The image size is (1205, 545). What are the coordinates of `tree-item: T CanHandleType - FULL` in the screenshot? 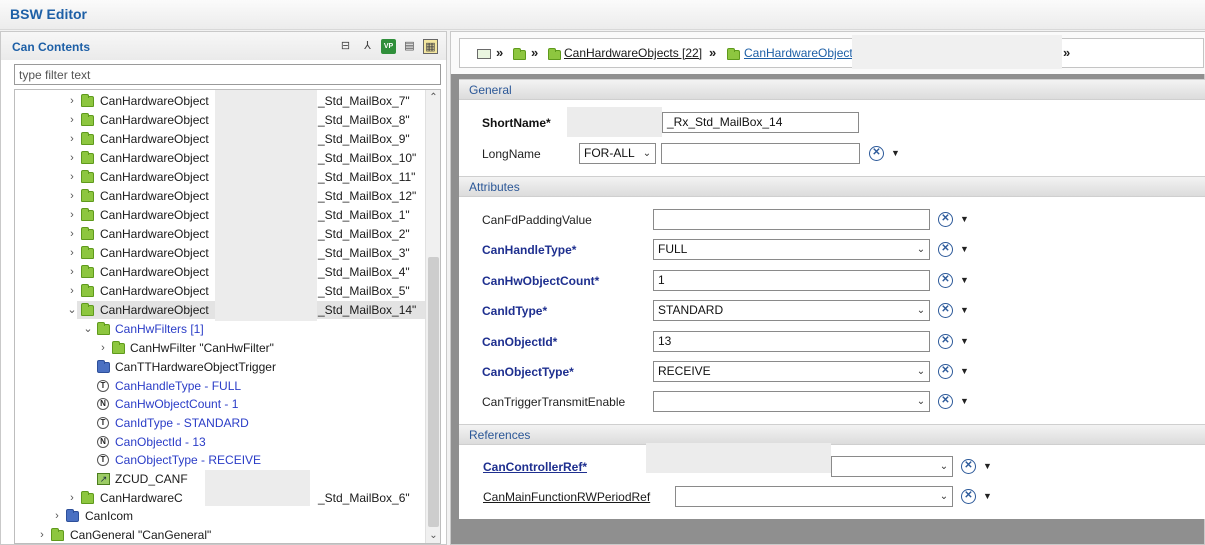 It's located at (220, 386).